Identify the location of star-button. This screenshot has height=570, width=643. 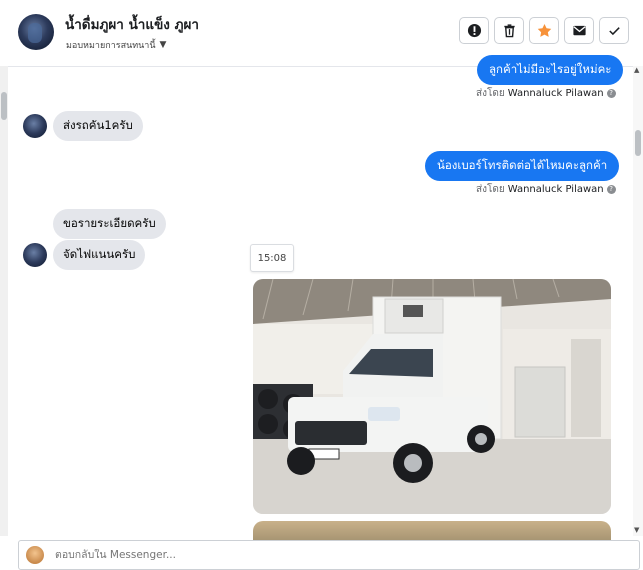
(544, 30).